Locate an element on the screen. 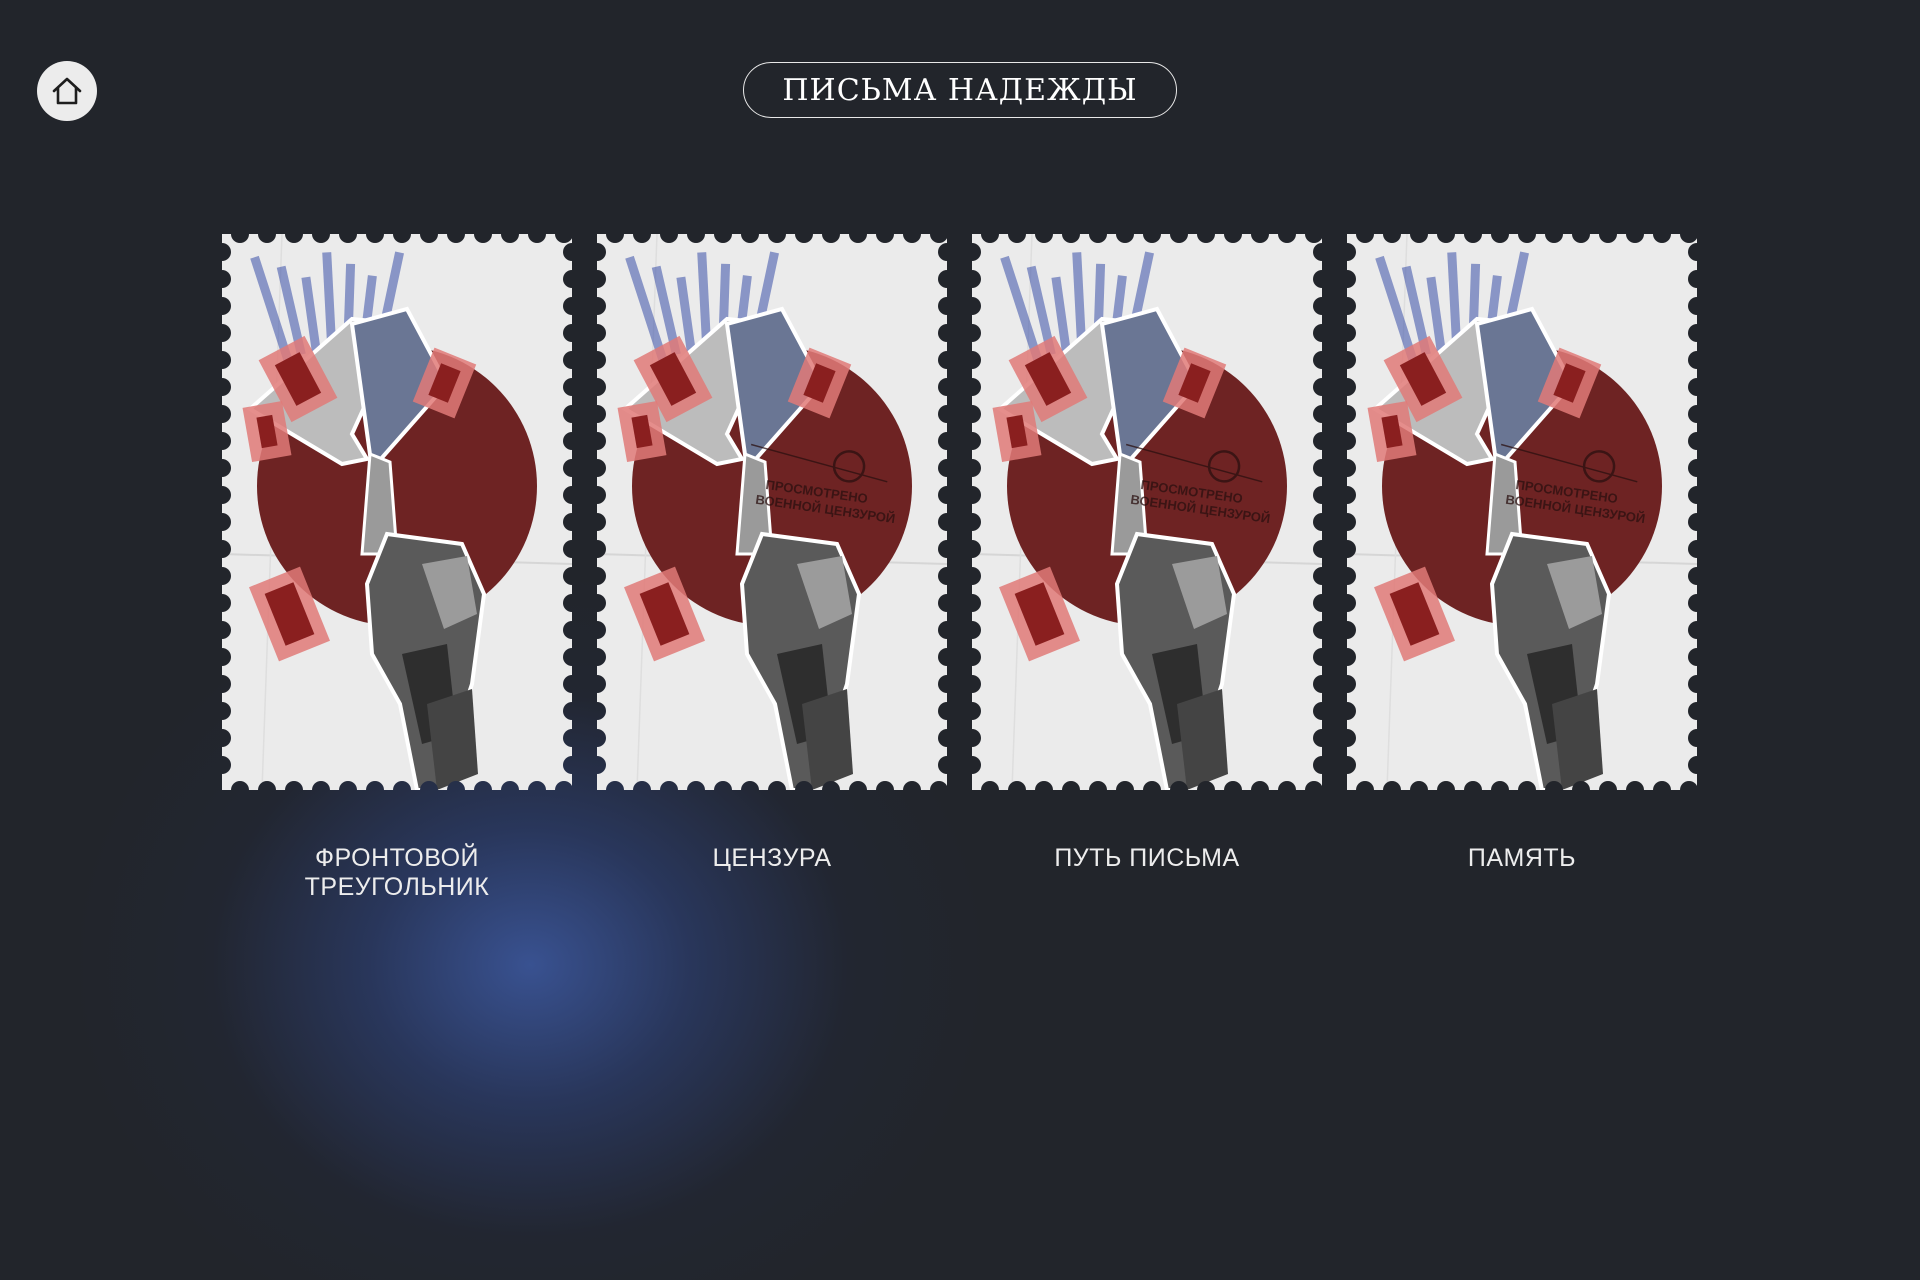  stamp-card-memory: ПРОСМОТРЕНО ВОЕННОЙ ЦЕНЗУРОЙ is located at coordinates (1522, 512).